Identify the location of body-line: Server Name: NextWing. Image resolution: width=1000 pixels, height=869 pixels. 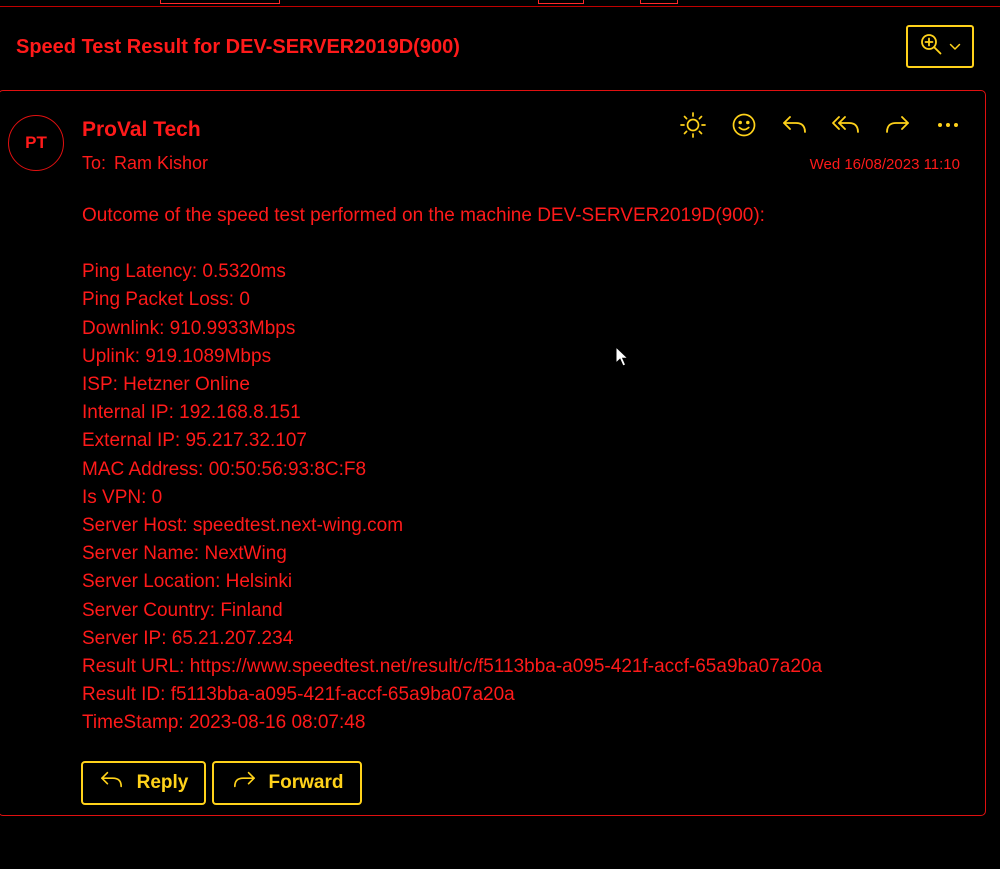
(184, 554).